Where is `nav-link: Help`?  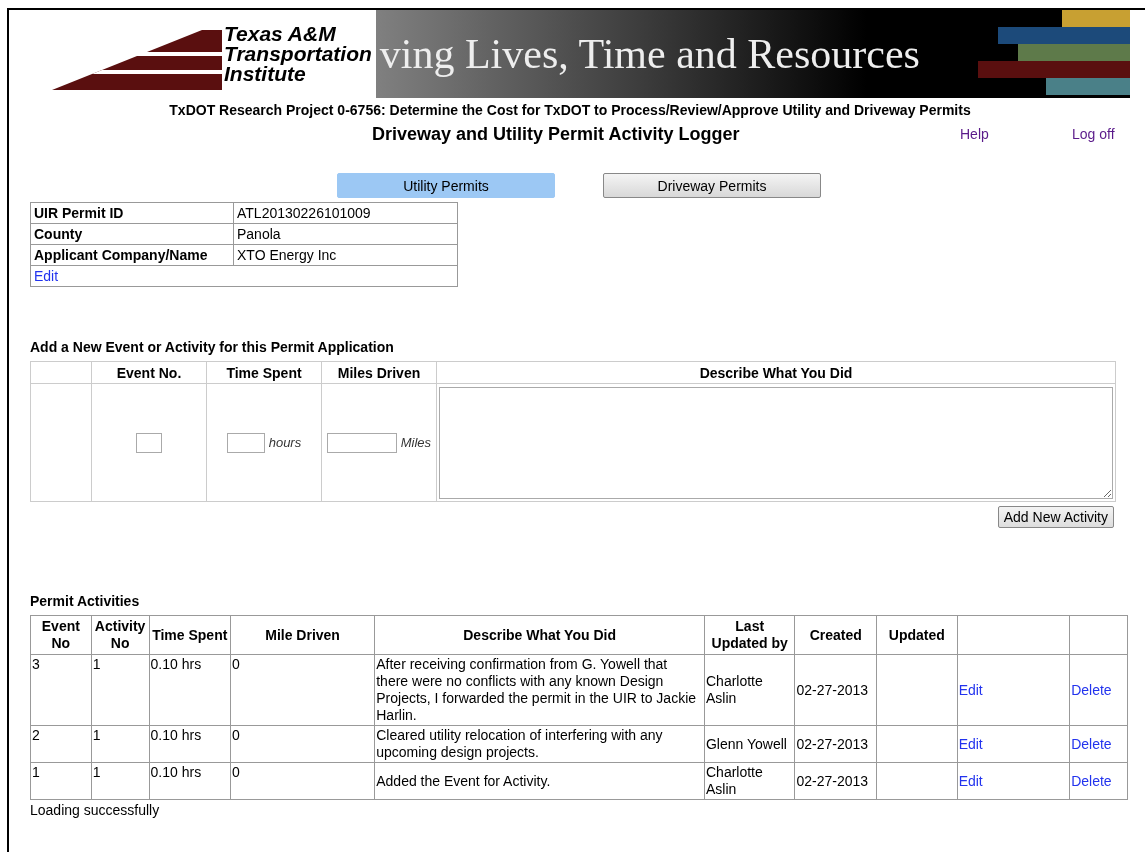 nav-link: Help is located at coordinates (1016, 134).